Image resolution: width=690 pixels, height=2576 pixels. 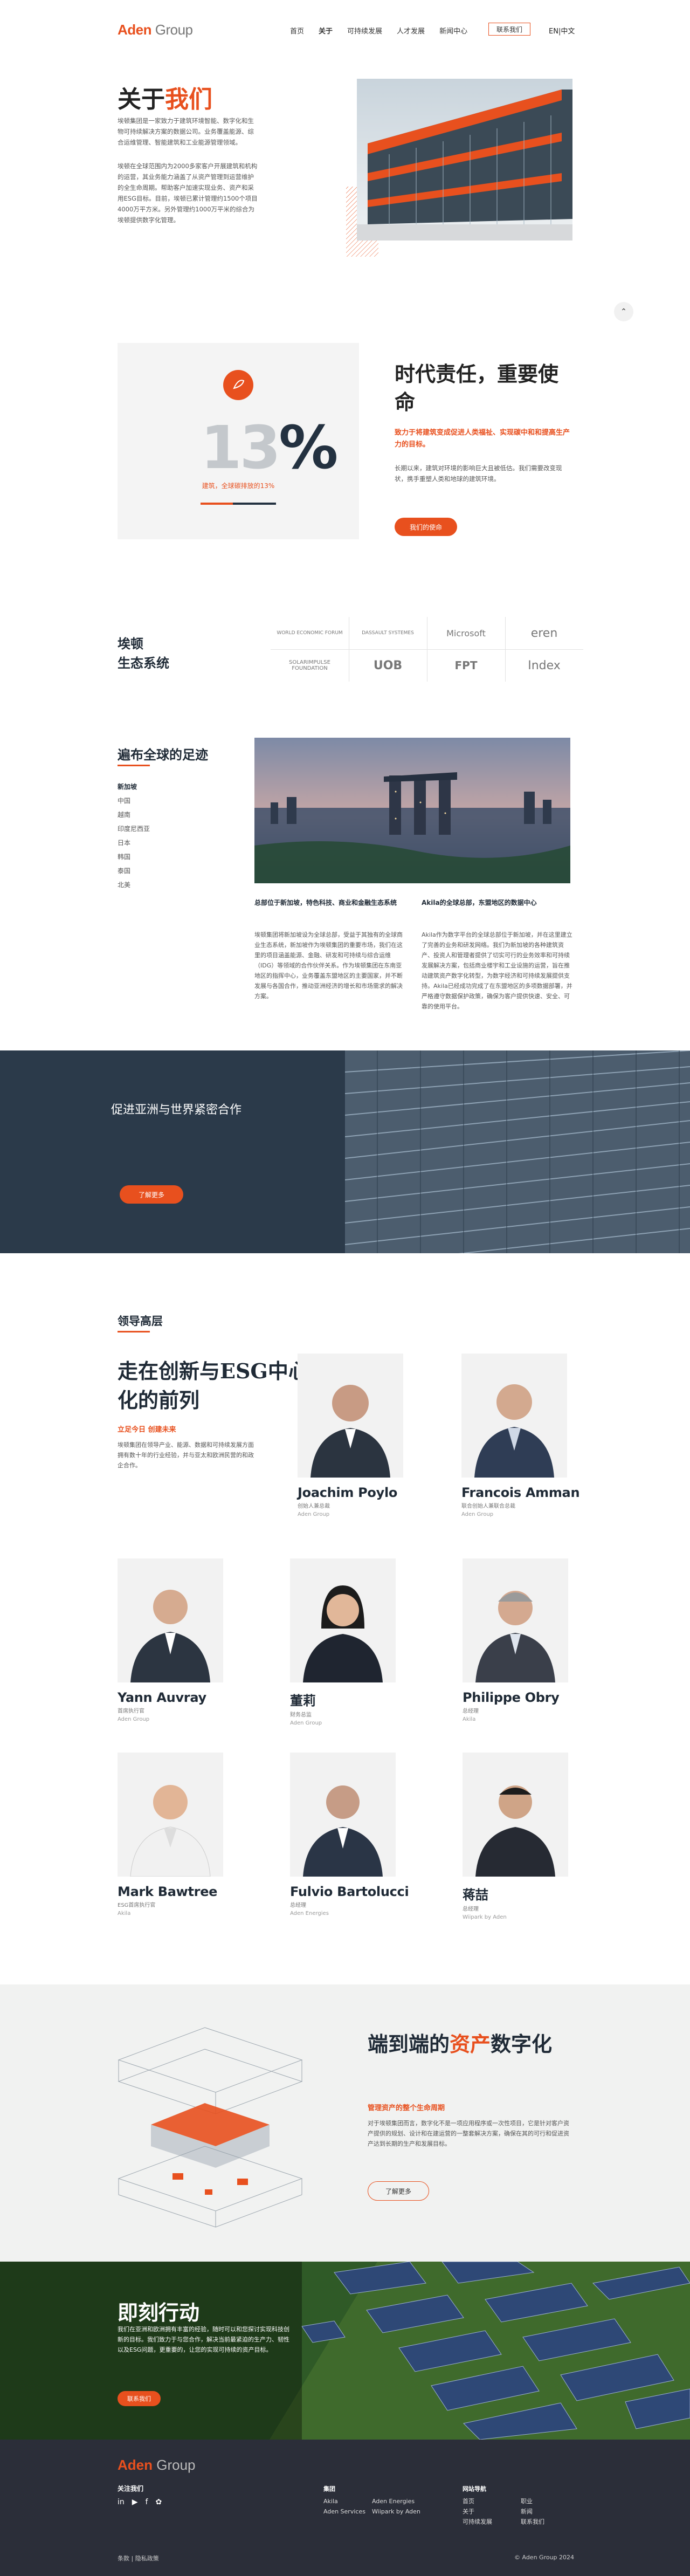 I want to click on learn-more-button: 了解更多, so click(x=151, y=1194).